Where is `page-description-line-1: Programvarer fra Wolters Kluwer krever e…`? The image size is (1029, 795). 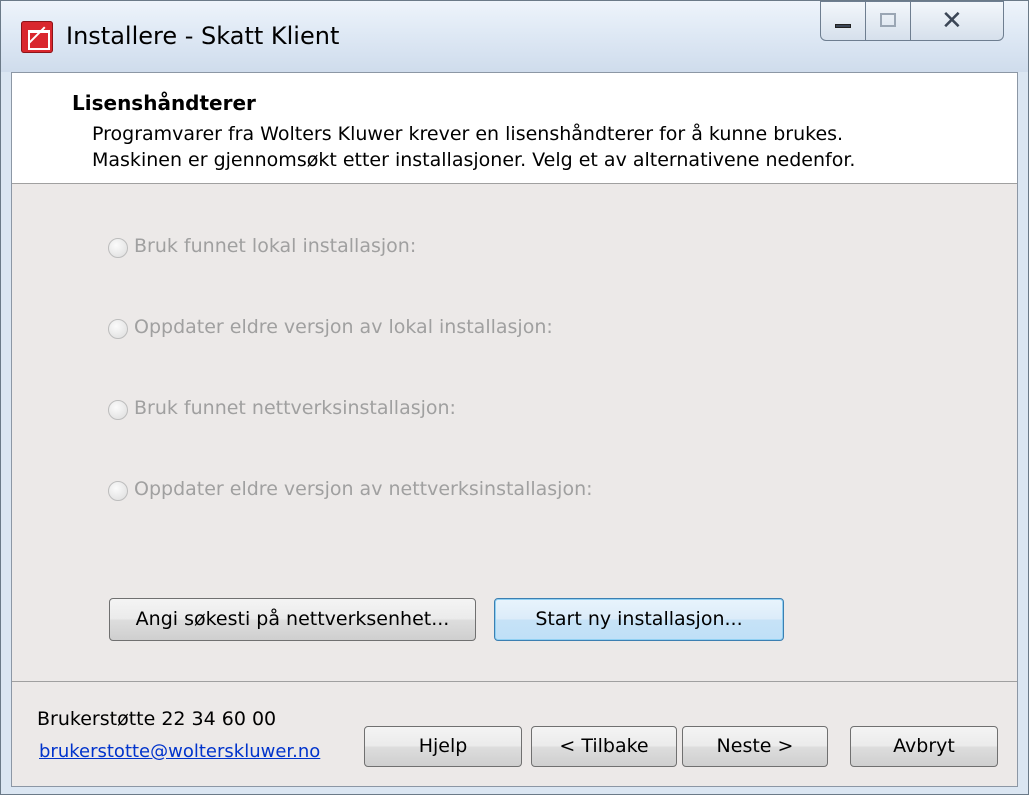 page-description-line-1: Programvarer fra Wolters Kluwer krever e… is located at coordinates (468, 134).